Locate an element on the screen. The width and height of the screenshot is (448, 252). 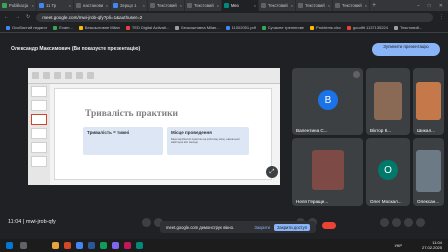
bookmark-item: Особистий педагог is located at coordinates (26, 27).